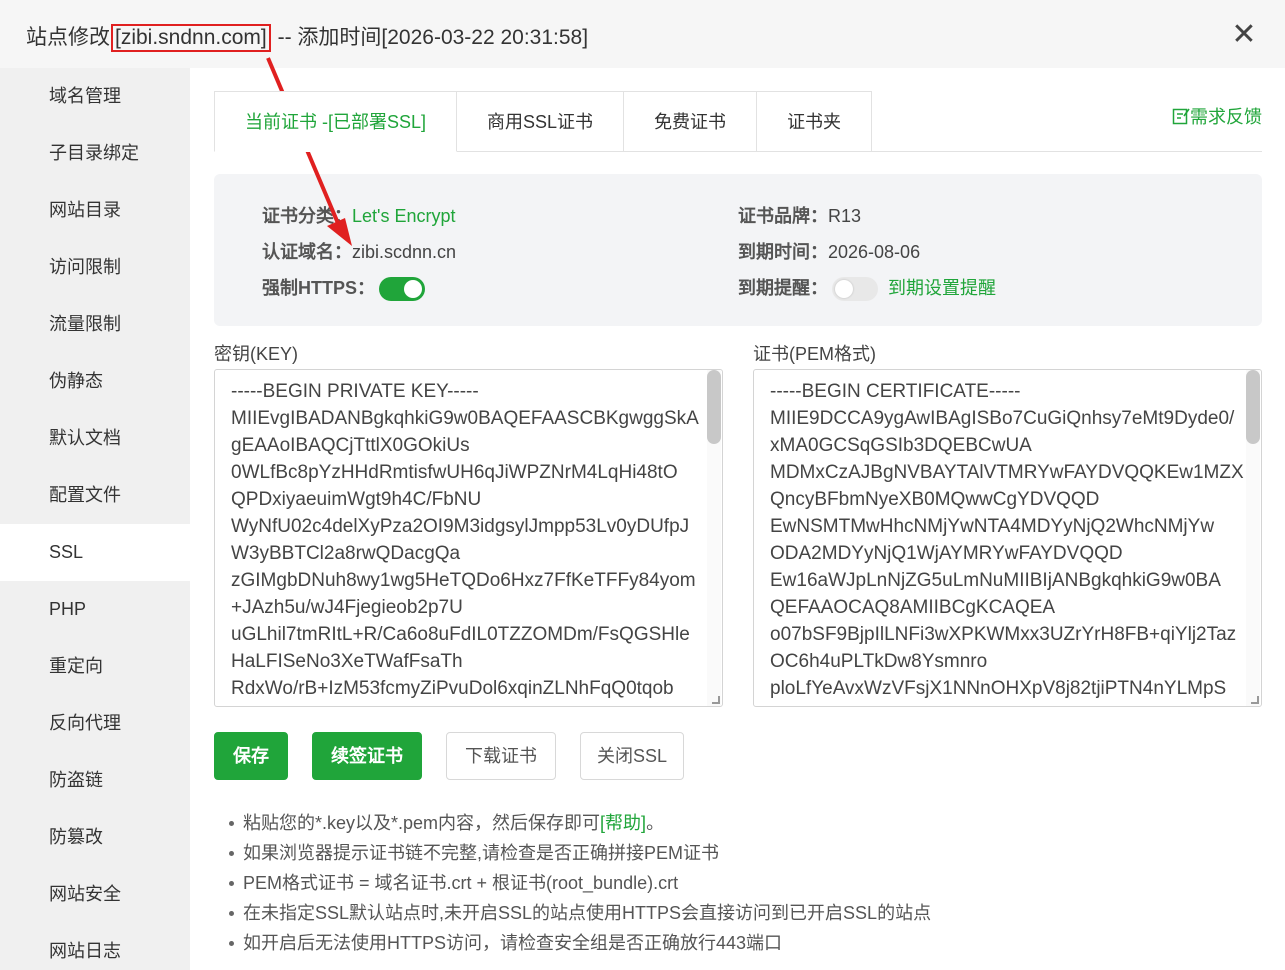 Image resolution: width=1285 pixels, height=970 pixels. Describe the element at coordinates (307, 252) in the screenshot. I see `cert-domain-label: 认证域名：` at that location.